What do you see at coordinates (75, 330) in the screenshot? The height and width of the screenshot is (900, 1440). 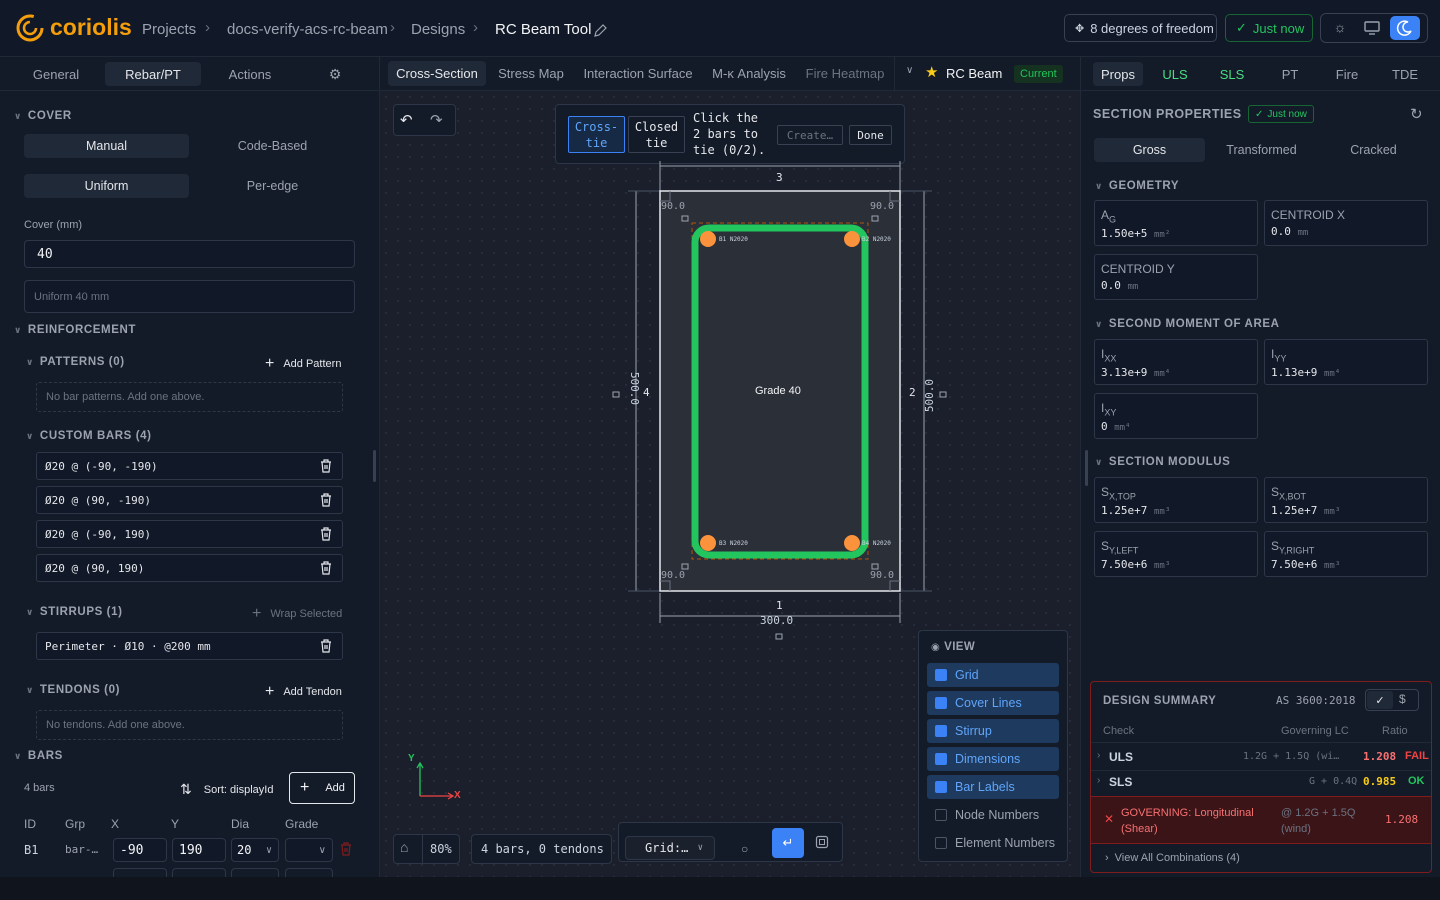 I see `reinforcement-header: ∨ REINFORCEMENT` at bounding box center [75, 330].